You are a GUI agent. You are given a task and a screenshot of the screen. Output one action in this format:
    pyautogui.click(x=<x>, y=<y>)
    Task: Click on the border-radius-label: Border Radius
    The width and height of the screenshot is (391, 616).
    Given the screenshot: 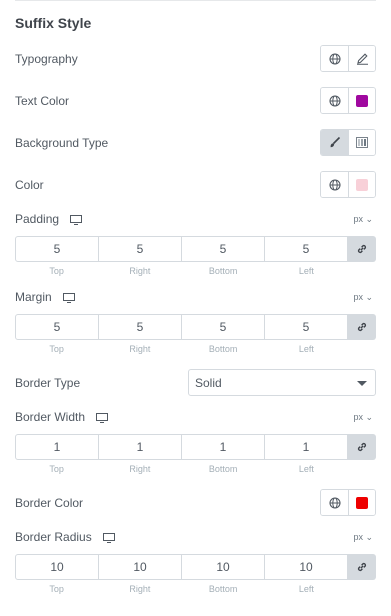 What is the action you would take?
    pyautogui.click(x=65, y=537)
    